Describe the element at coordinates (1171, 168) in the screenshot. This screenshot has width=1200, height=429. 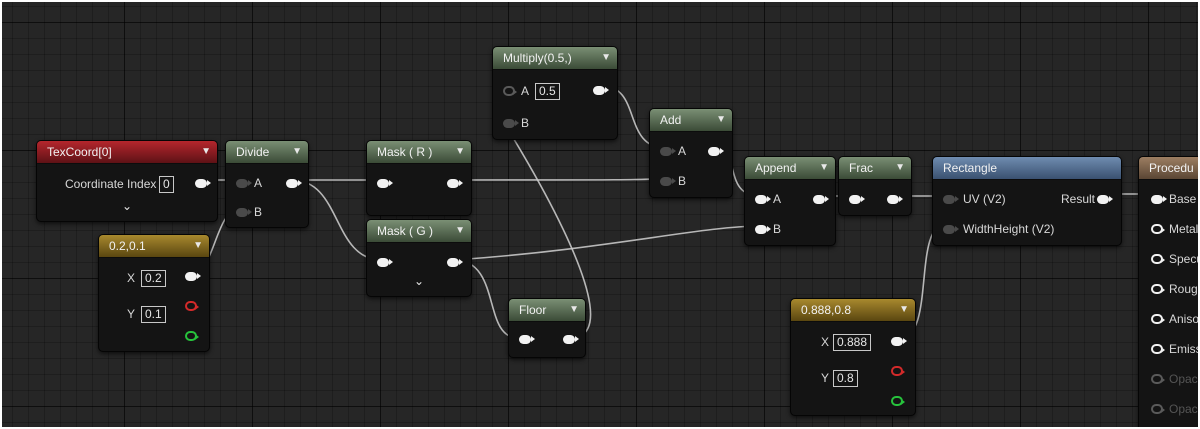
I see `procedural-title: Procedu` at that location.